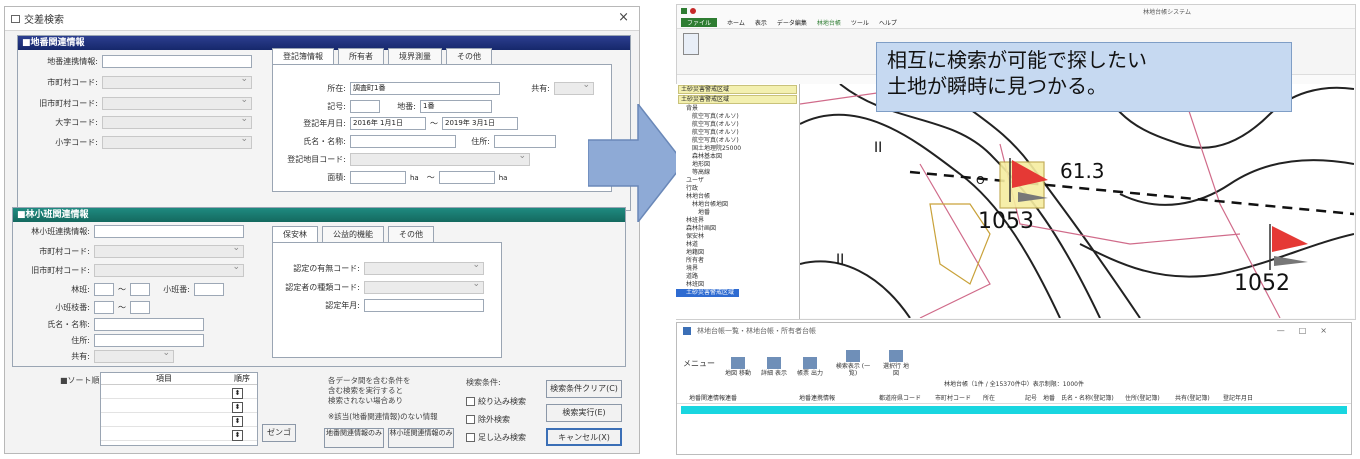 The image size is (1360, 459). Describe the element at coordinates (737, 165) in the screenshot. I see `tree-item: 地形図` at that location.